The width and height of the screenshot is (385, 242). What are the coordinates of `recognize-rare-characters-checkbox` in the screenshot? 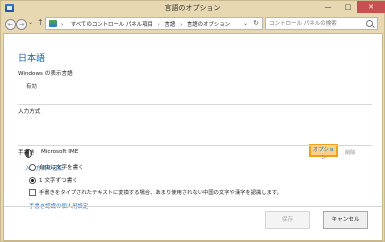 It's located at (32, 192).